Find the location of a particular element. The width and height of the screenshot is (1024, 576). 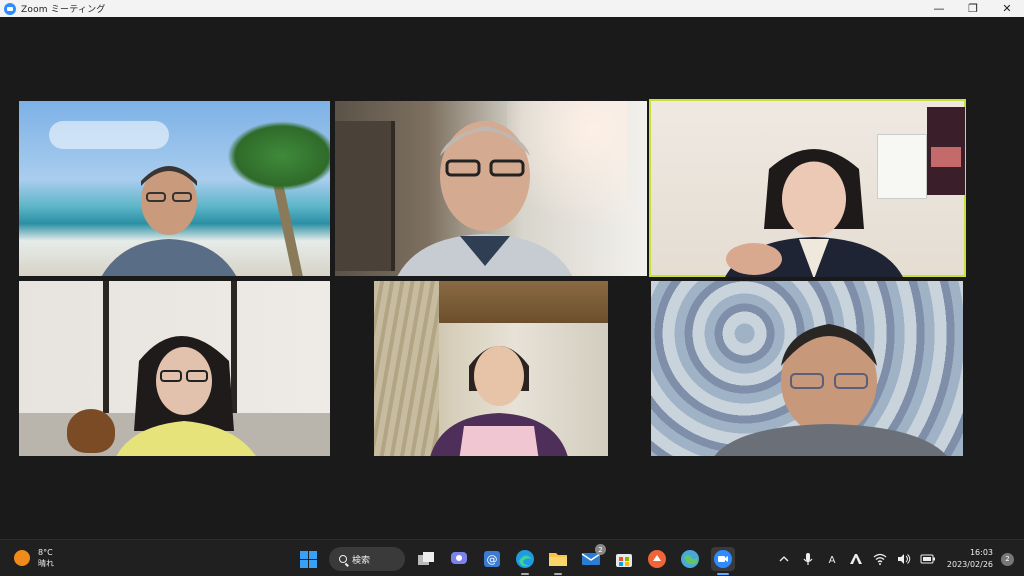

wifi-icon is located at coordinates (880, 559).